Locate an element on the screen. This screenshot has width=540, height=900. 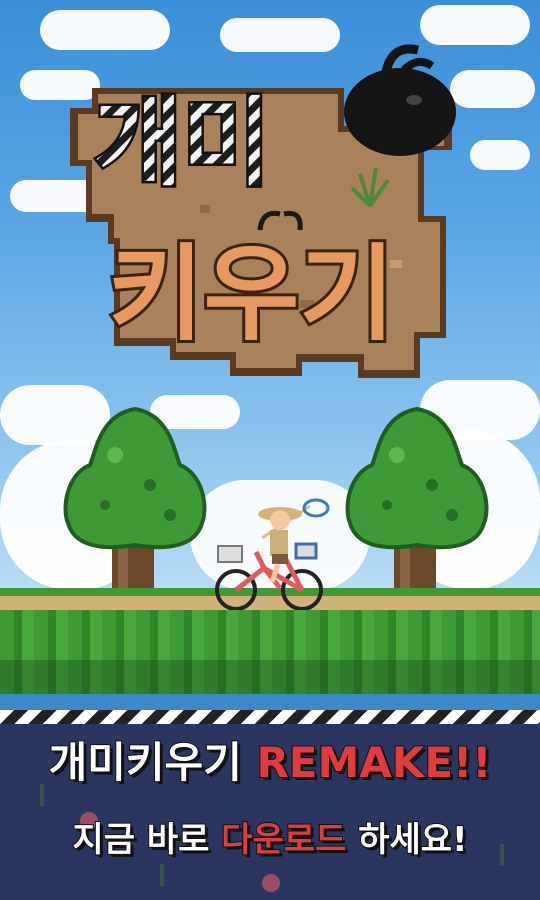
river is located at coordinates (270, 702).